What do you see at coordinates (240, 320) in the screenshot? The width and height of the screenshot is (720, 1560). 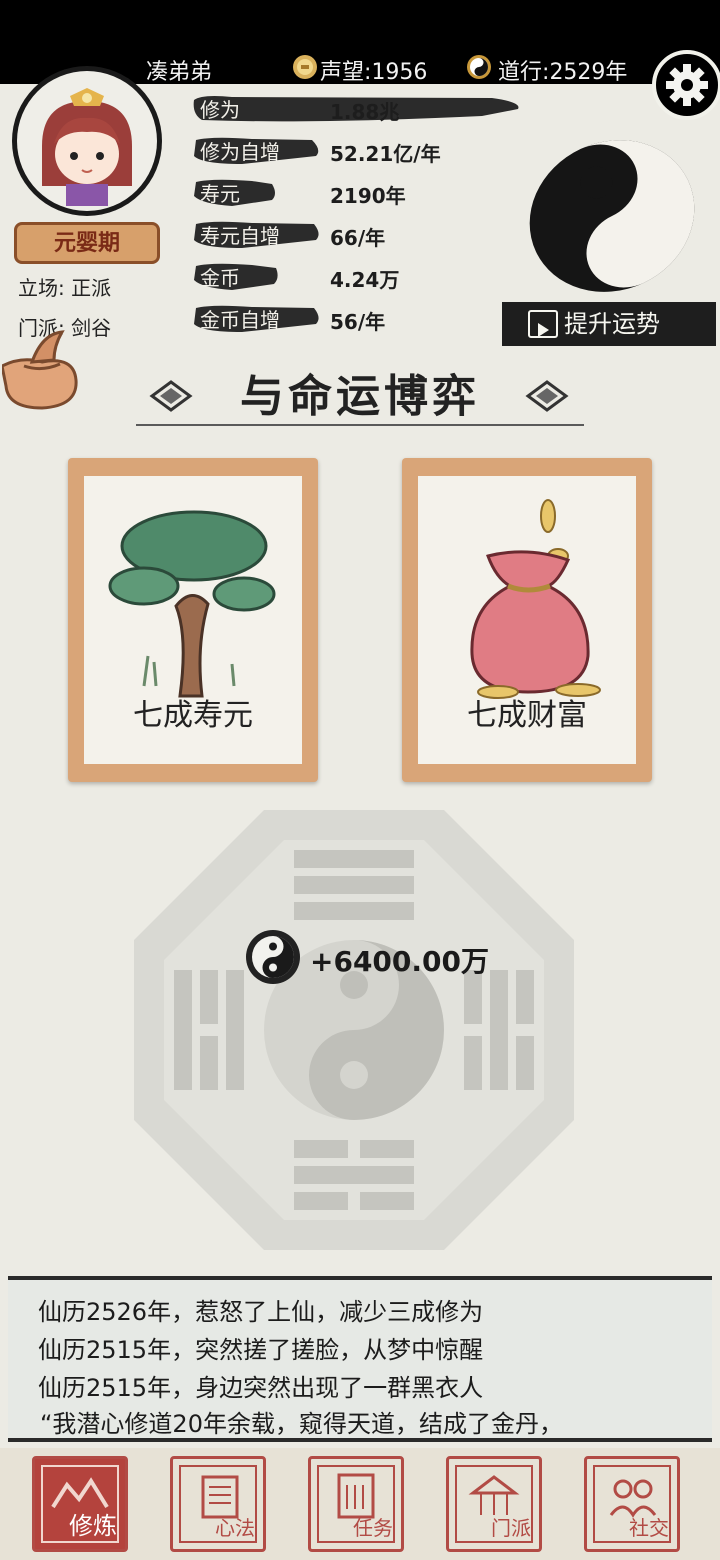 I see `stat-label: 金币自增` at bounding box center [240, 320].